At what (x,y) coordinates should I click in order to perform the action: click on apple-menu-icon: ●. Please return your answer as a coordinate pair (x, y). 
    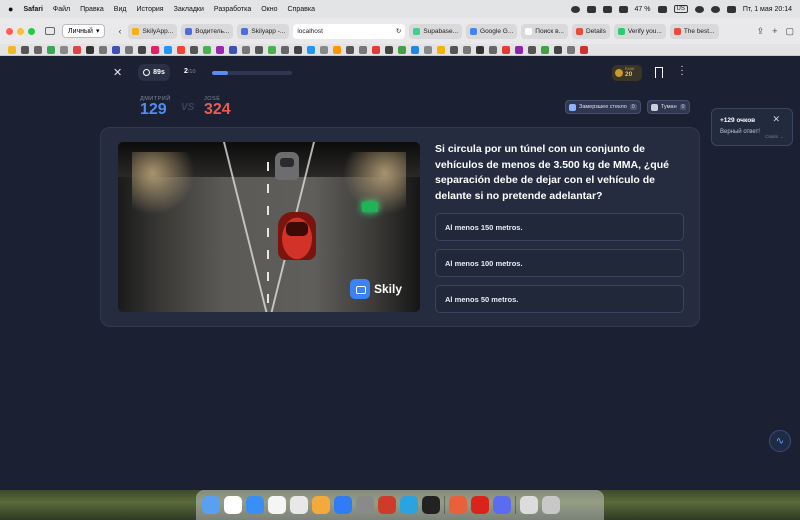
    Looking at the image, I should click on (10, 9).